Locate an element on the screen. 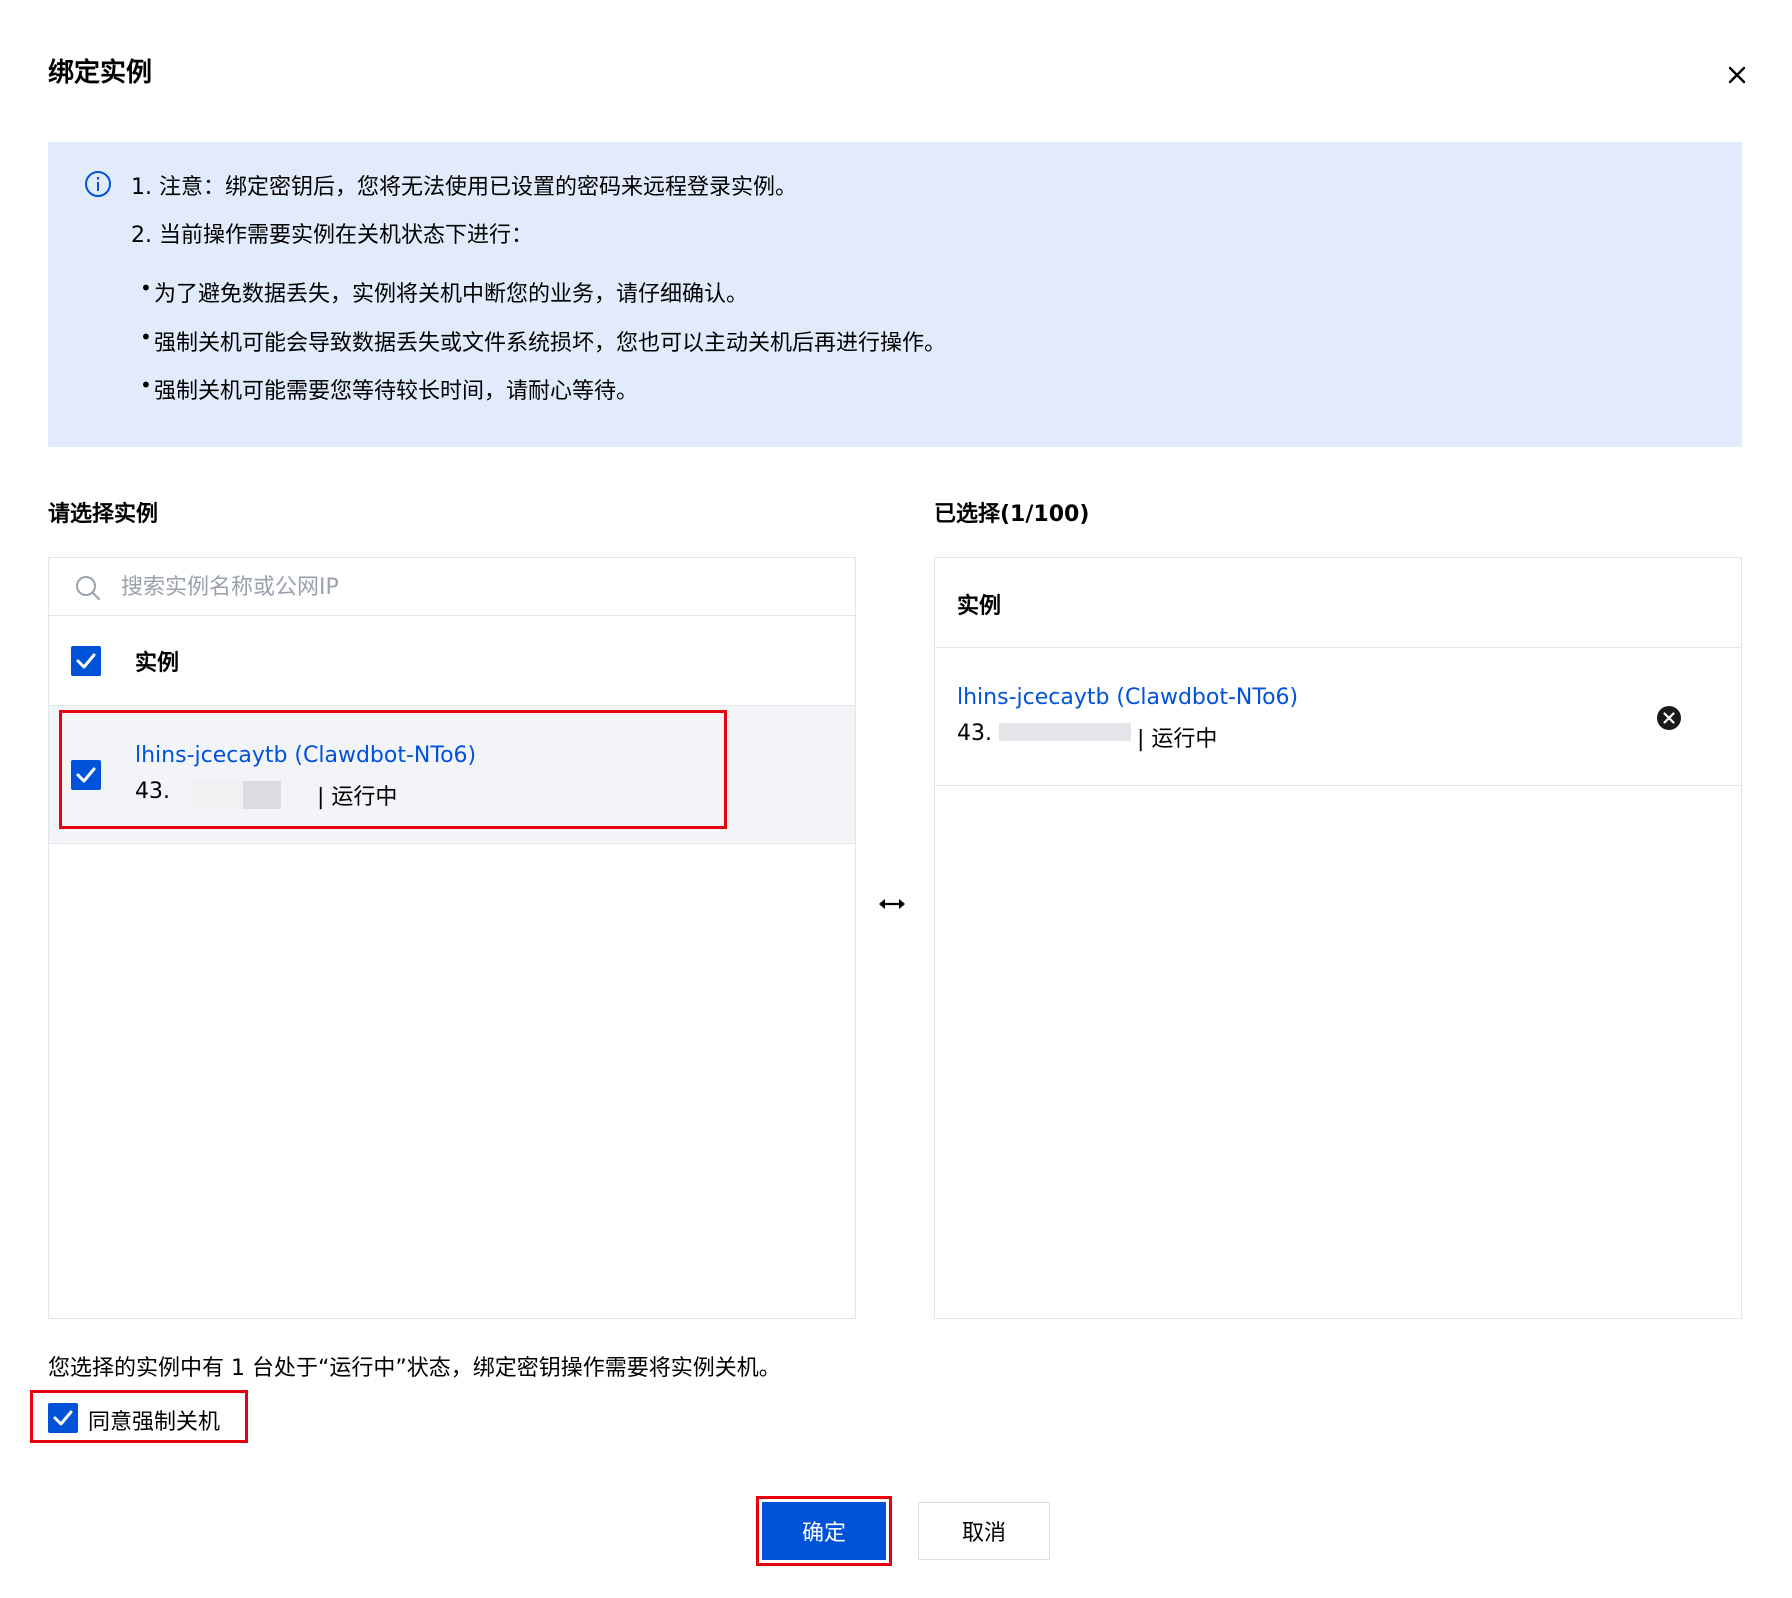  dialog-title: 绑定实例 is located at coordinates (100, 73).